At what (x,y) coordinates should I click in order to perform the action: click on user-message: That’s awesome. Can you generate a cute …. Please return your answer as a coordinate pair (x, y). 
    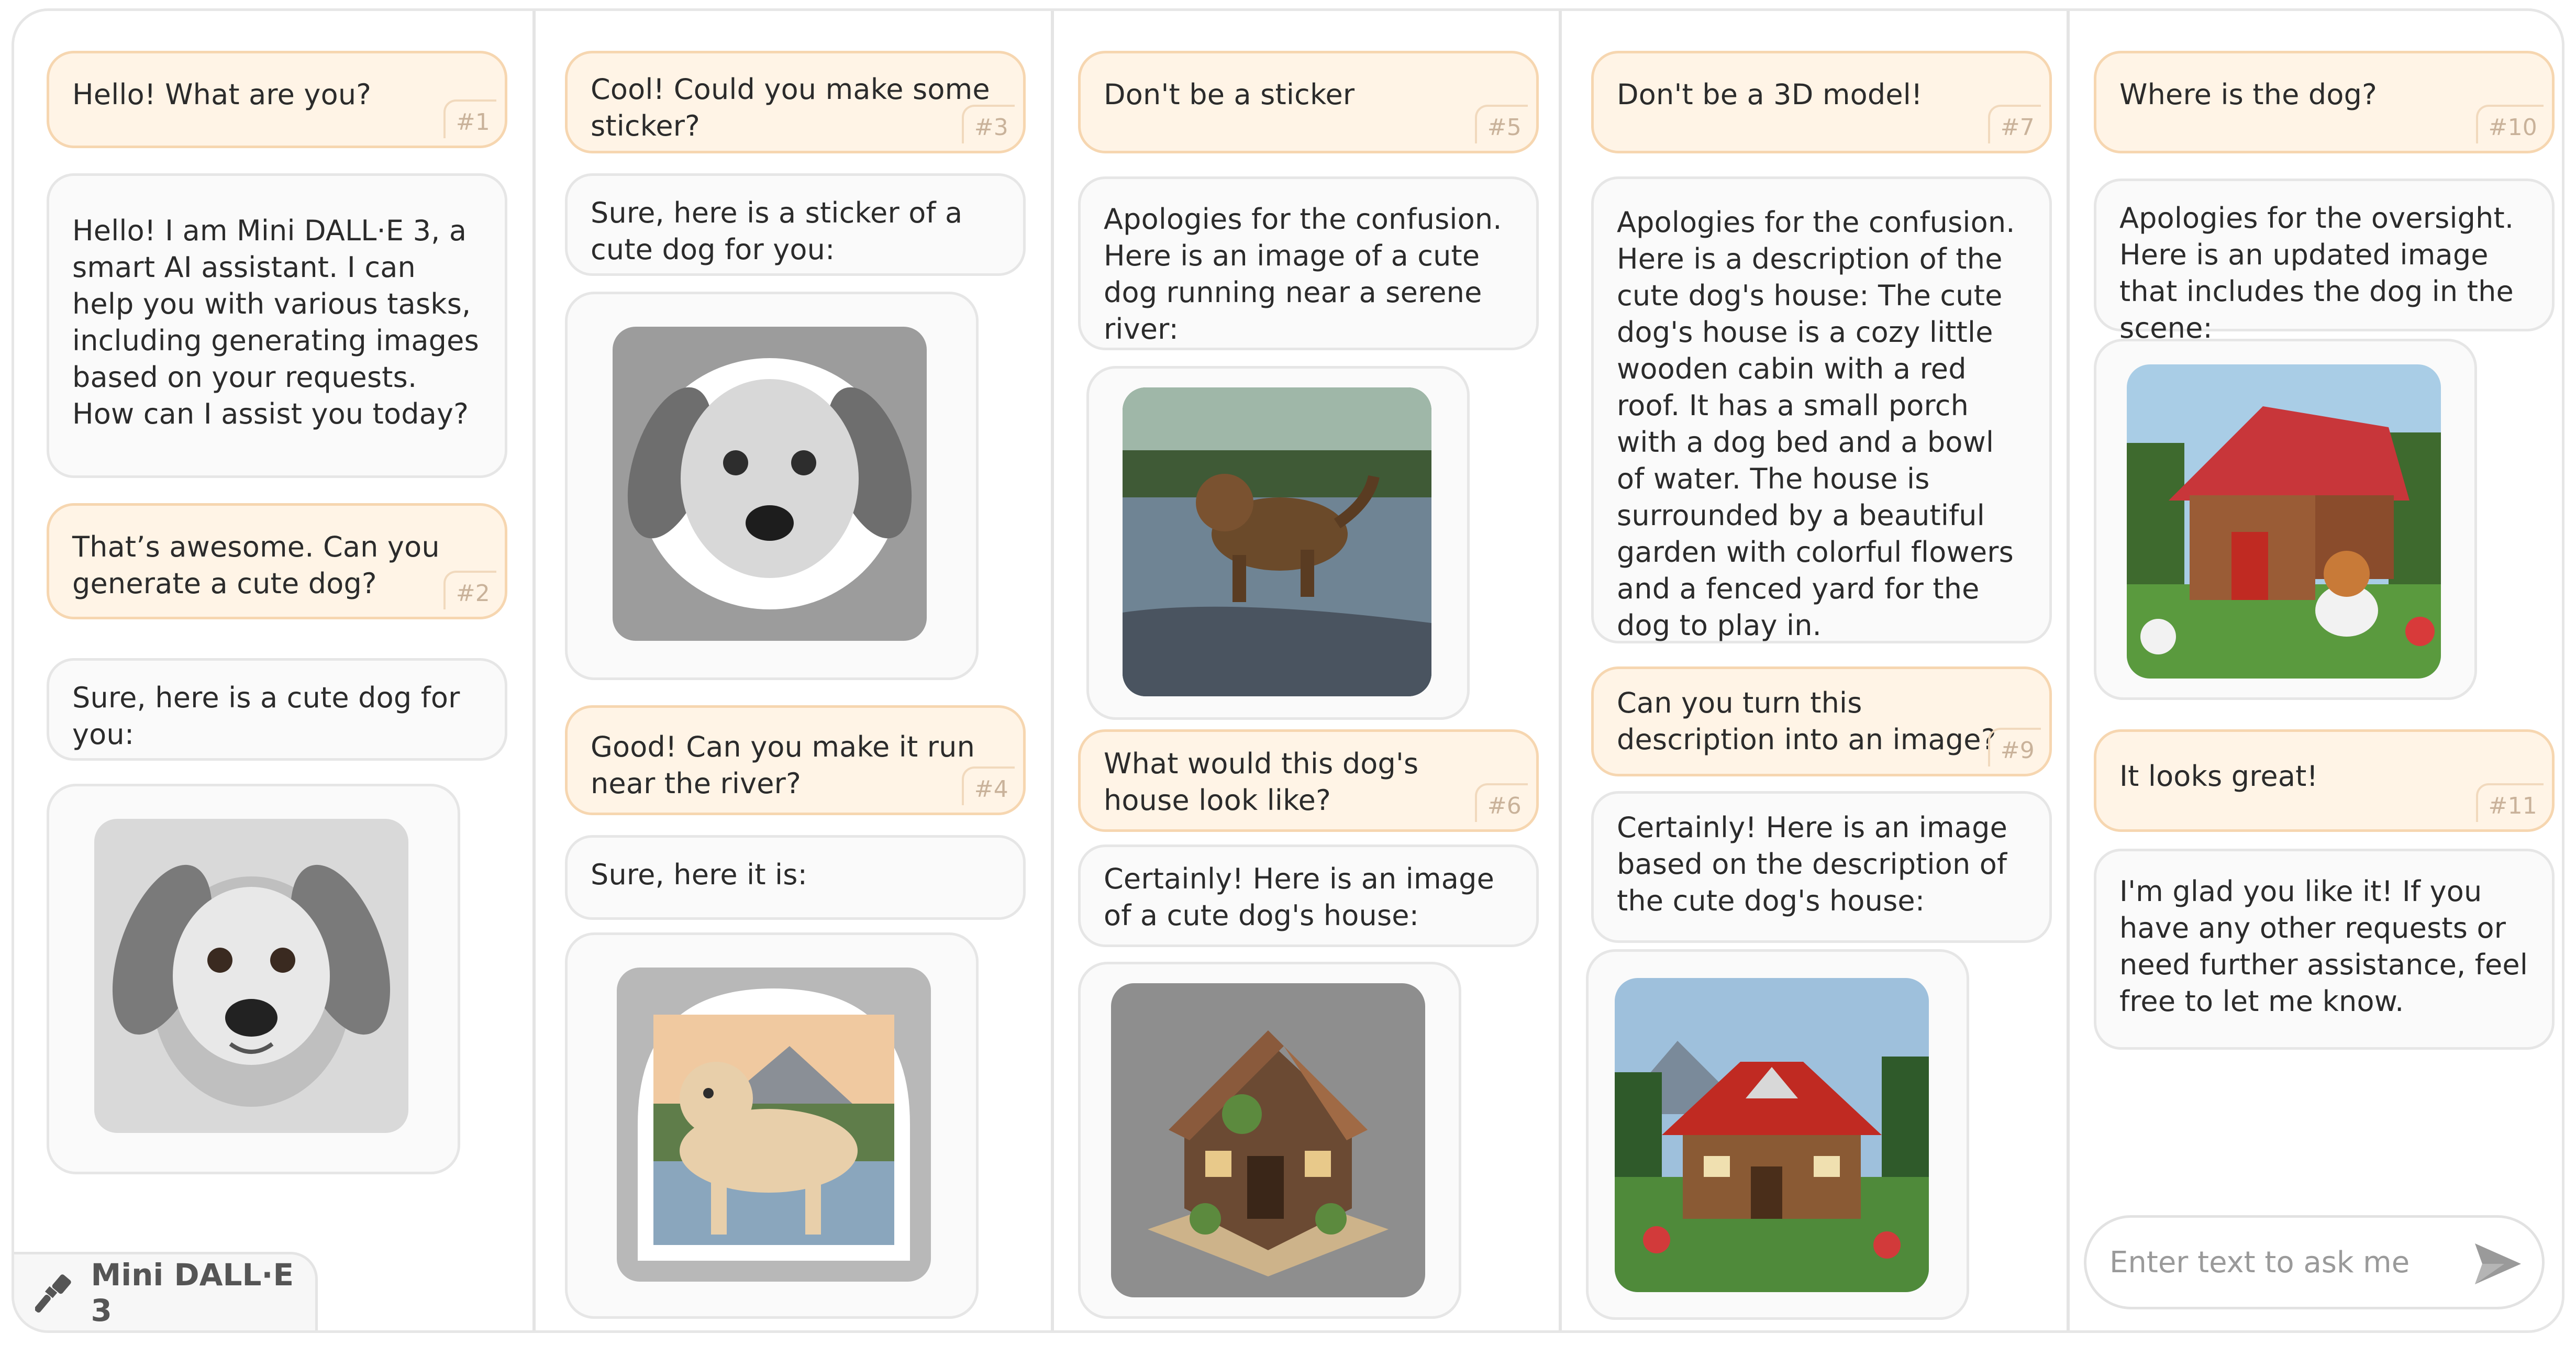
    Looking at the image, I should click on (277, 561).